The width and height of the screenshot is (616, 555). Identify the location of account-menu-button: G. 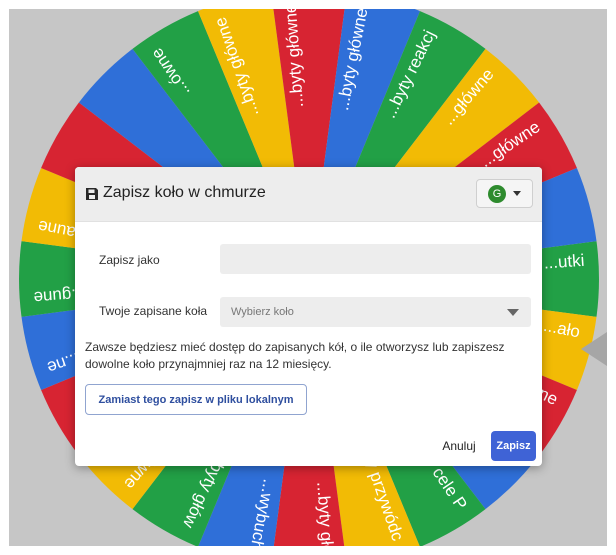
(504, 193).